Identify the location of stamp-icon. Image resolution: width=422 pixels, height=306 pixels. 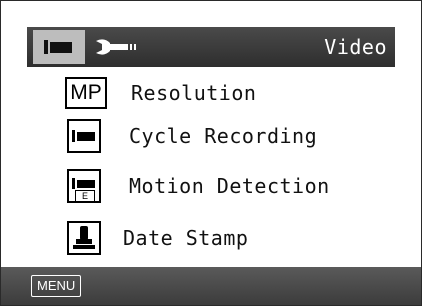
(84, 238).